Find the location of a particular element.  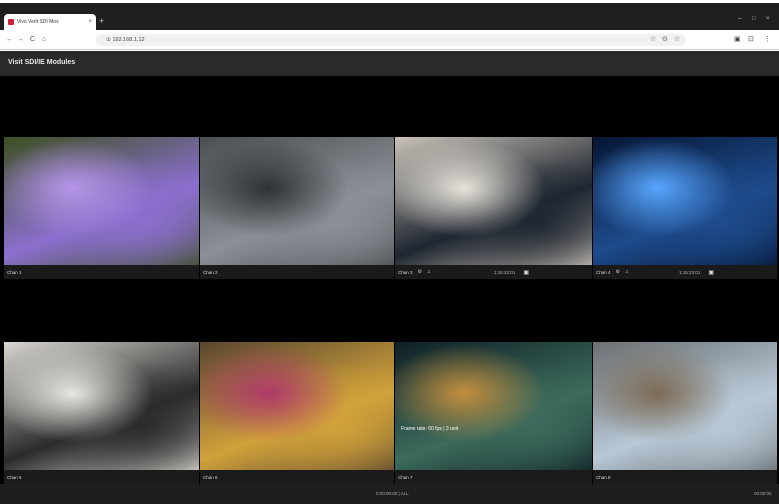

bookmark-icon: ☆ is located at coordinates (653, 40).